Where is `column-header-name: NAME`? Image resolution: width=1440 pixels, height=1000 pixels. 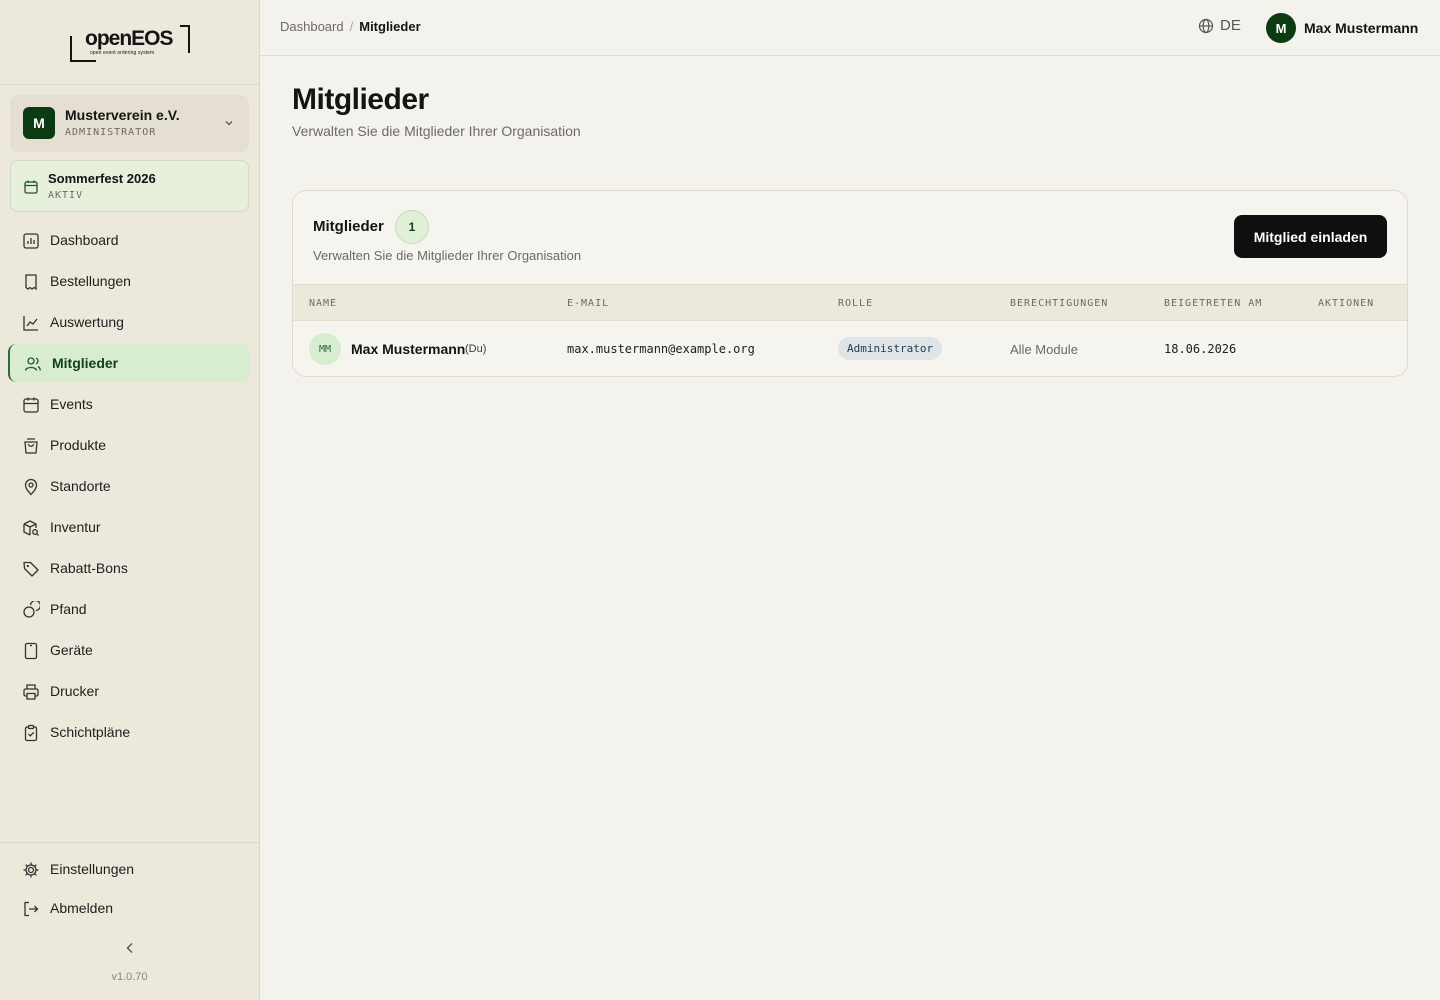
column-header-name: NAME is located at coordinates (323, 303).